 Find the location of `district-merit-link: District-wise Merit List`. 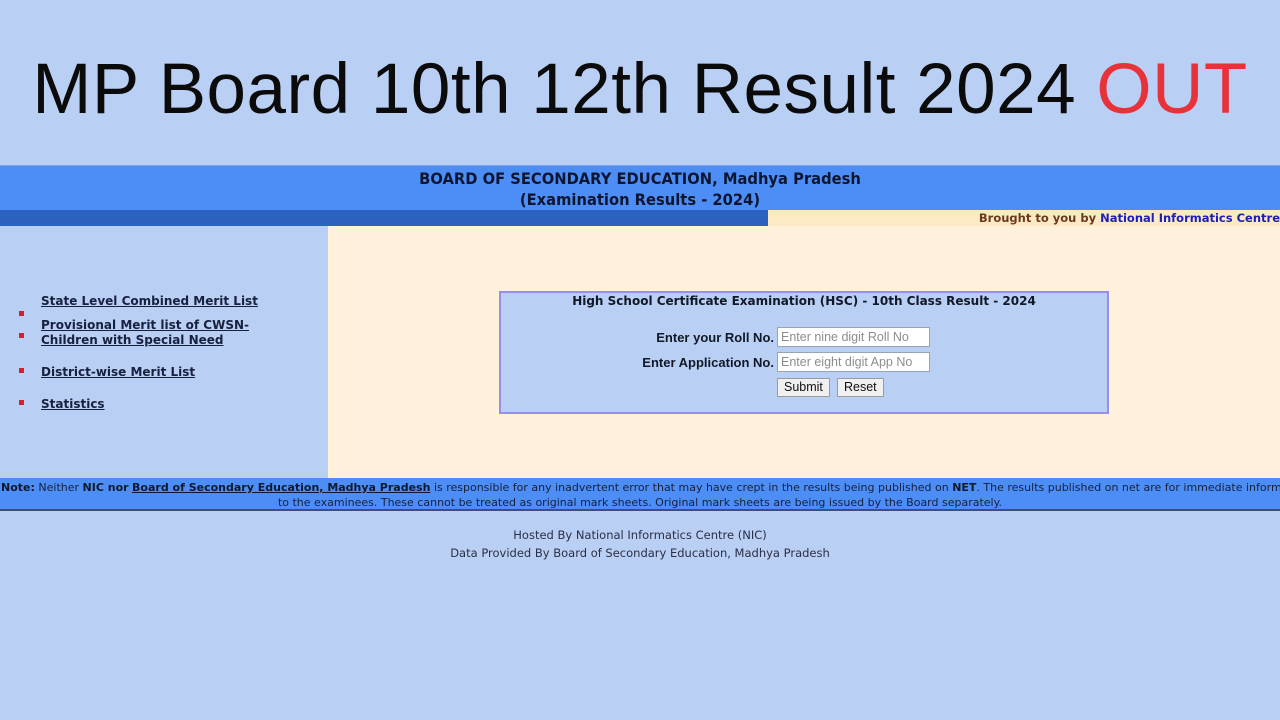

district-merit-link: District-wise Merit List is located at coordinates (149, 372).